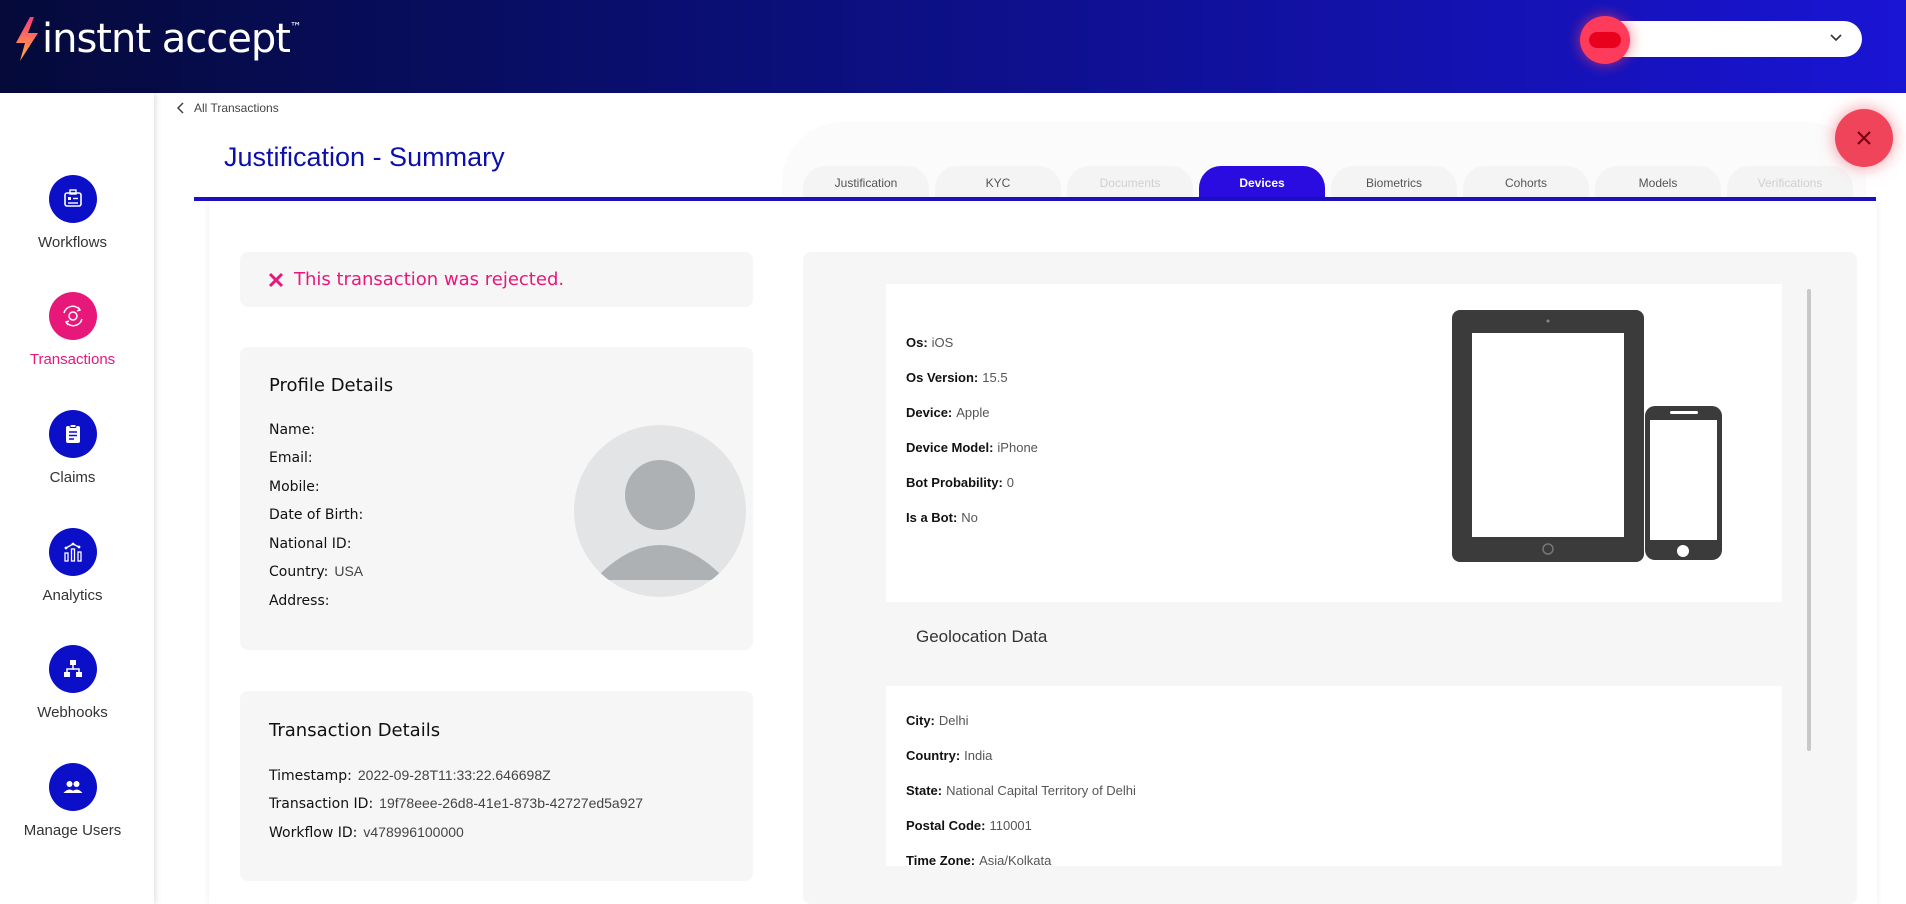  What do you see at coordinates (310, 544) in the screenshot?
I see `field-label: National ID:` at bounding box center [310, 544].